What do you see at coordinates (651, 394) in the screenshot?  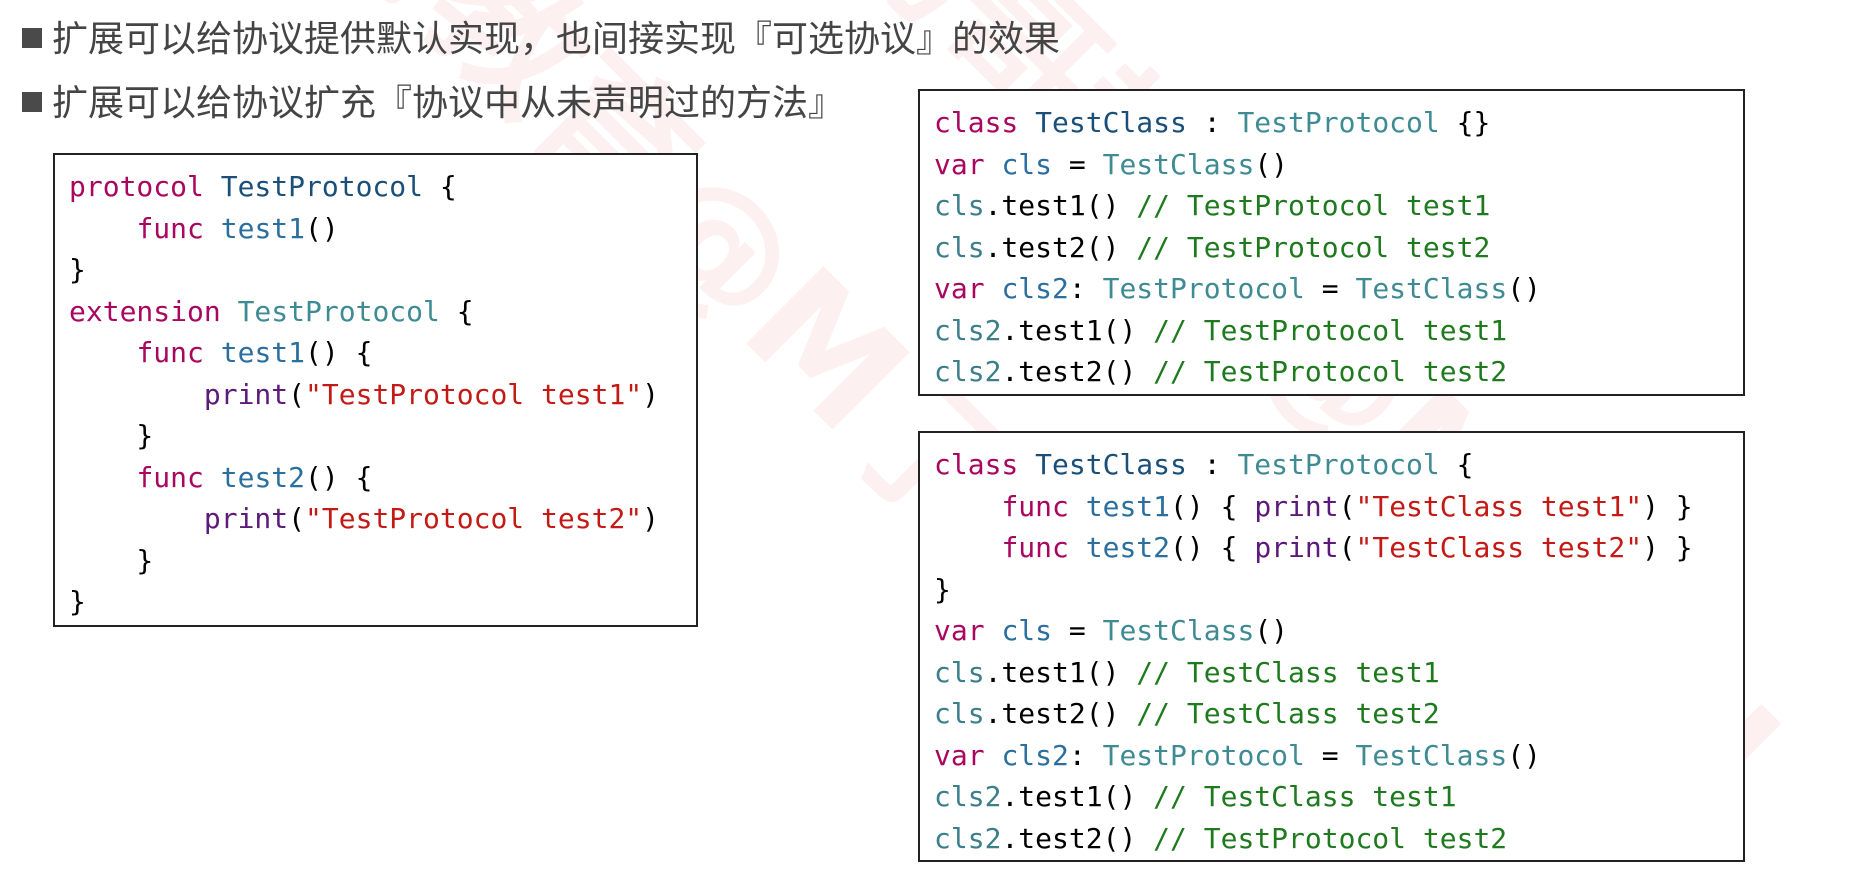 I see `code-token: )` at bounding box center [651, 394].